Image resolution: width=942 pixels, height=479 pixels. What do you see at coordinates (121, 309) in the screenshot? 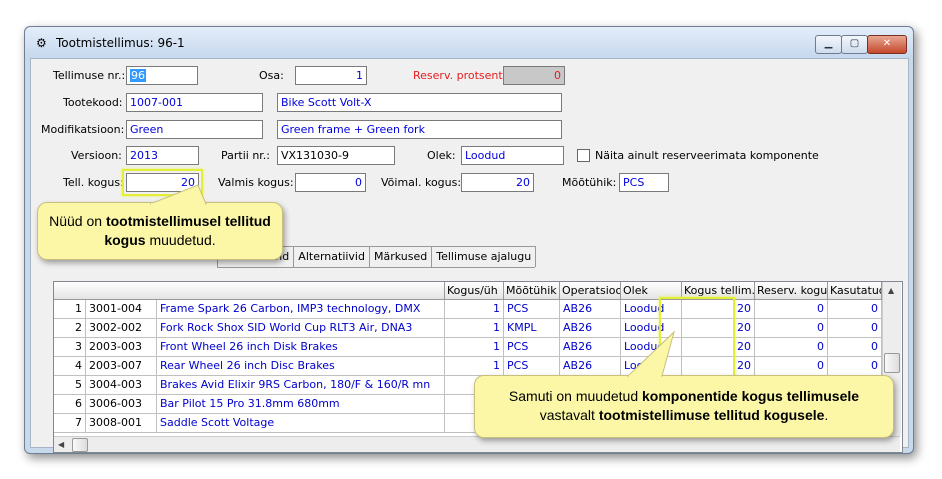
I see `cell-code: 3001-004` at bounding box center [121, 309].